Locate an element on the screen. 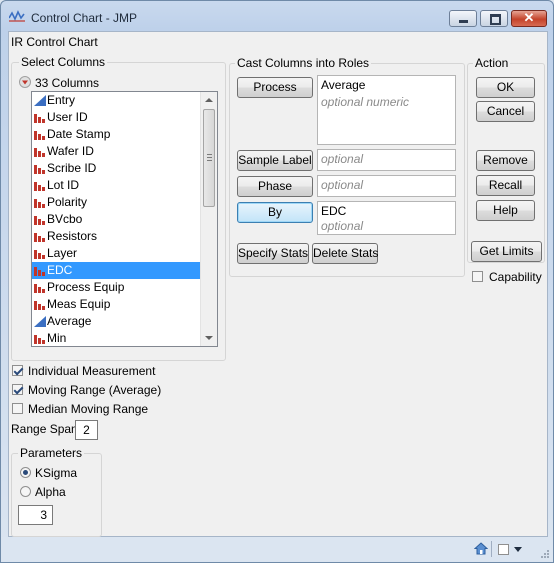 The width and height of the screenshot is (554, 563). column-name: Min is located at coordinates (57, 338).